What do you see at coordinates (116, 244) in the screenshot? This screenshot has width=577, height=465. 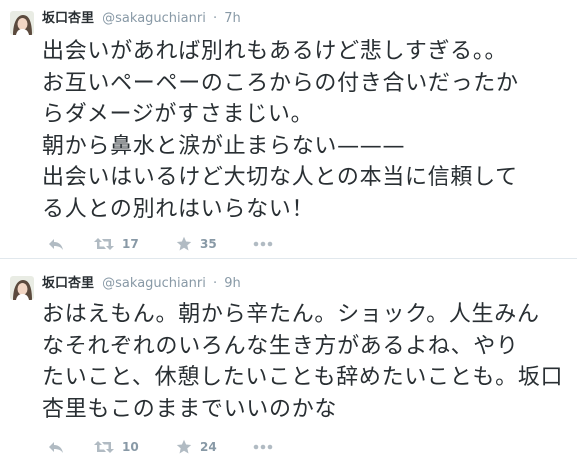 I see `retweet-button: 17` at bounding box center [116, 244].